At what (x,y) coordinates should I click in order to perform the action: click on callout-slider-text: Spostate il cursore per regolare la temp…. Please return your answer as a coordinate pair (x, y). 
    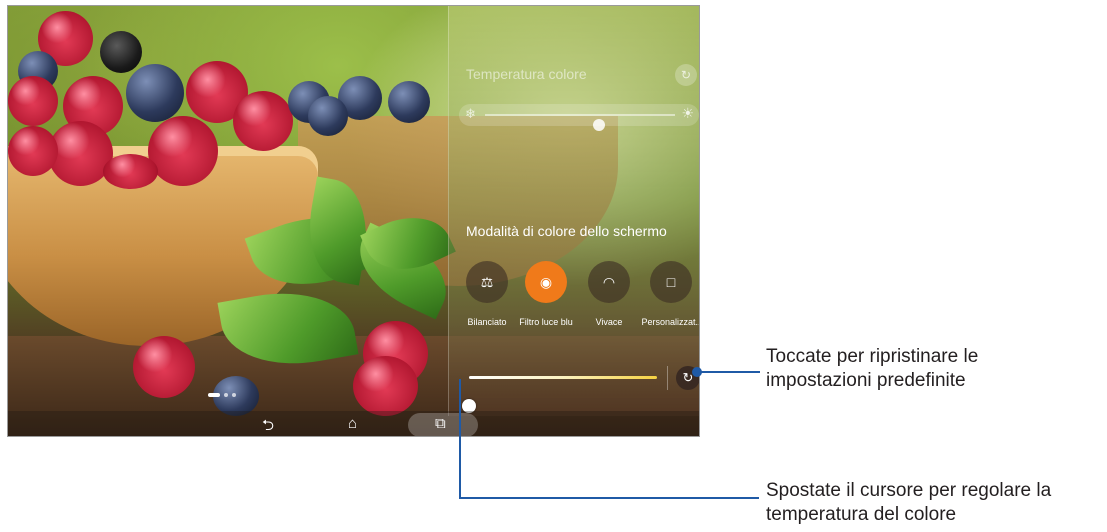
    Looking at the image, I should click on (909, 502).